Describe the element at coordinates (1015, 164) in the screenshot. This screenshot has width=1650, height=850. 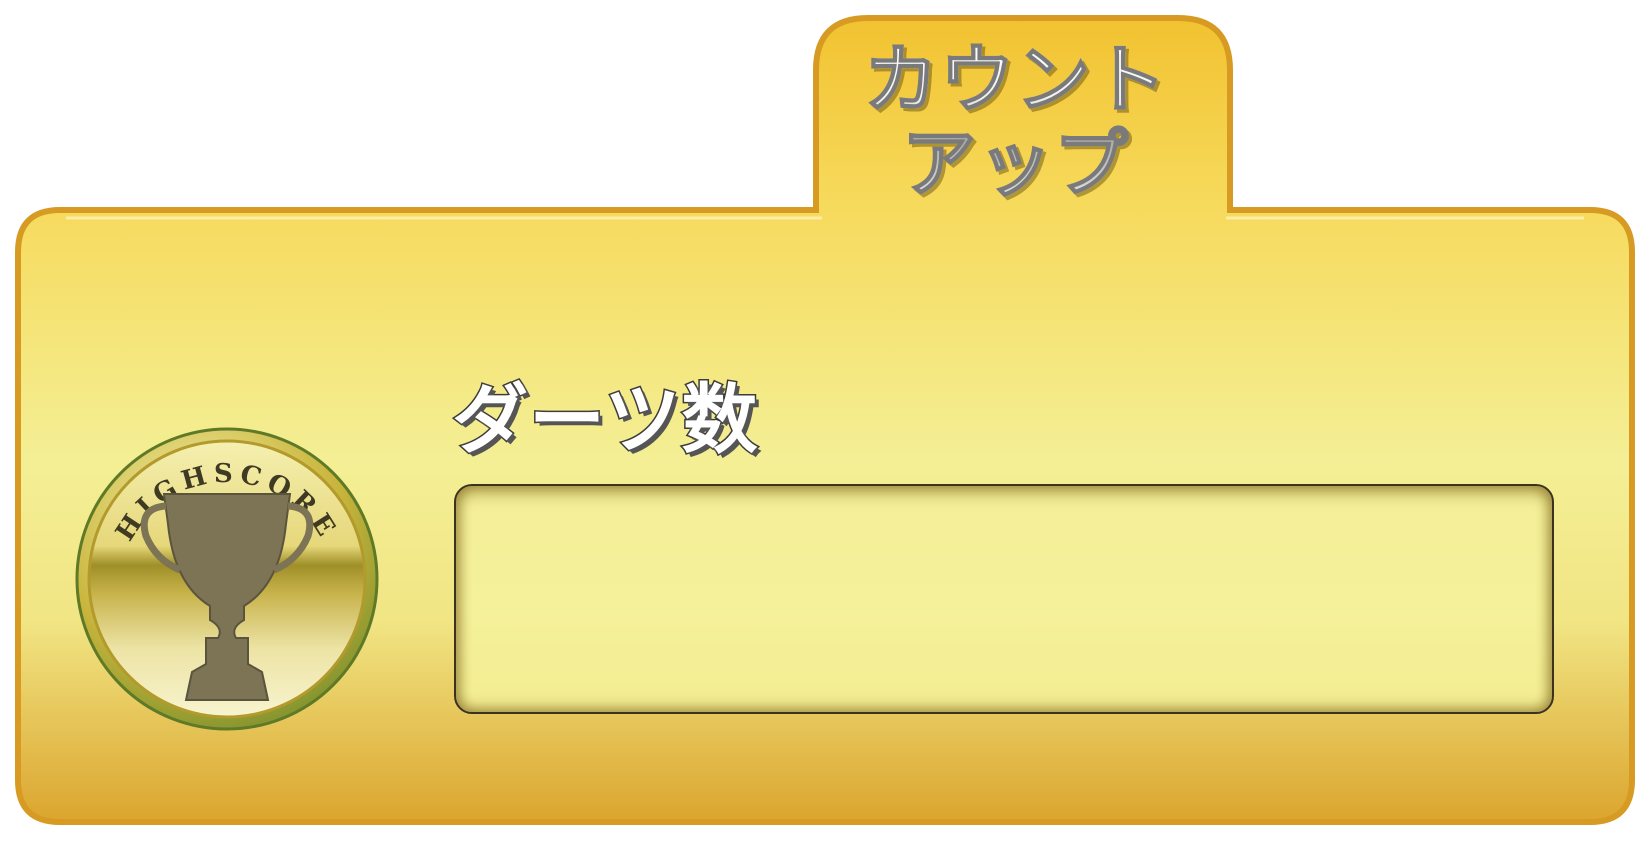
I see `mode-title-line2: アップ` at that location.